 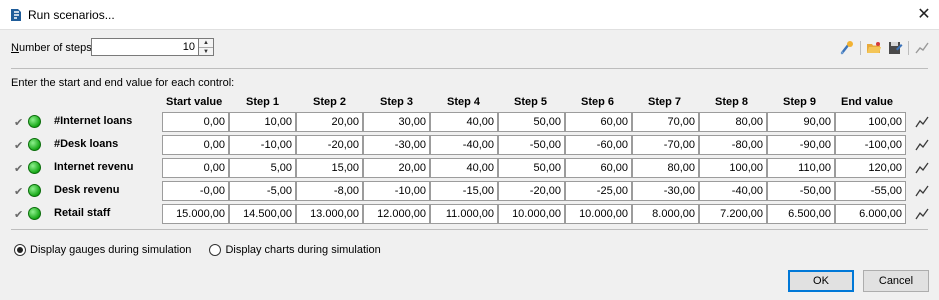 I want to click on radio-unselected-icon, so click(x=215, y=250).